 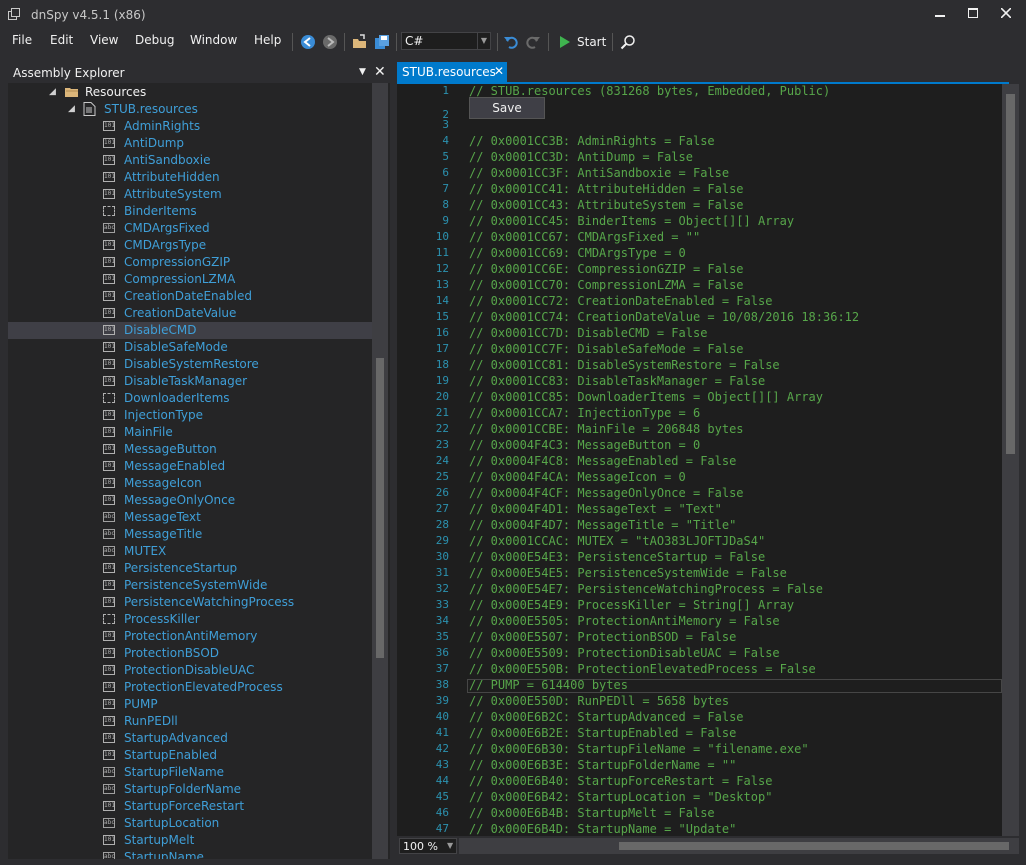 I want to click on assembly-explorer-header: Assembly Explorer ▼ ✕, so click(x=199, y=72).